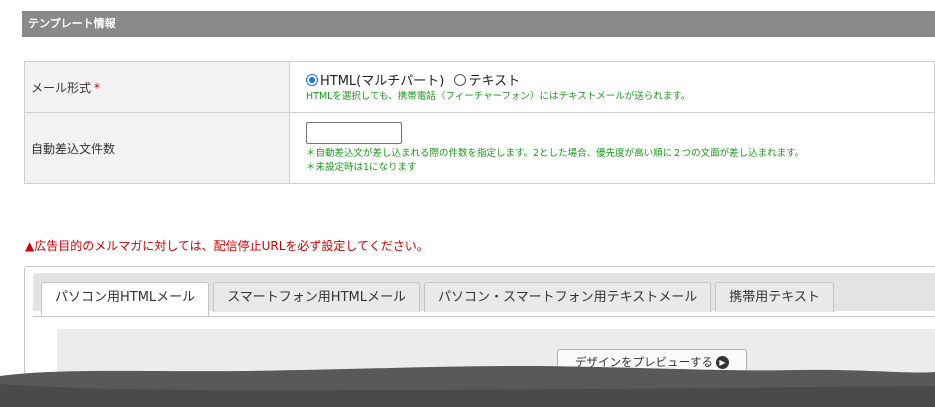  Describe the element at coordinates (467, 386) in the screenshot. I see `torn-edge-overlay` at that location.